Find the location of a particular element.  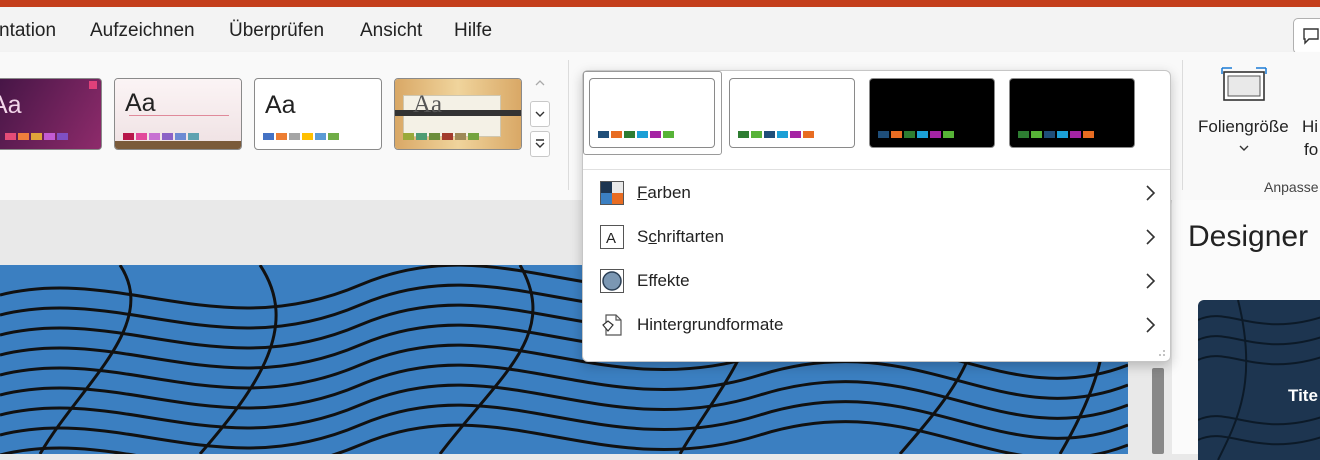

format-background-label-line2: fo is located at coordinates (1311, 149).